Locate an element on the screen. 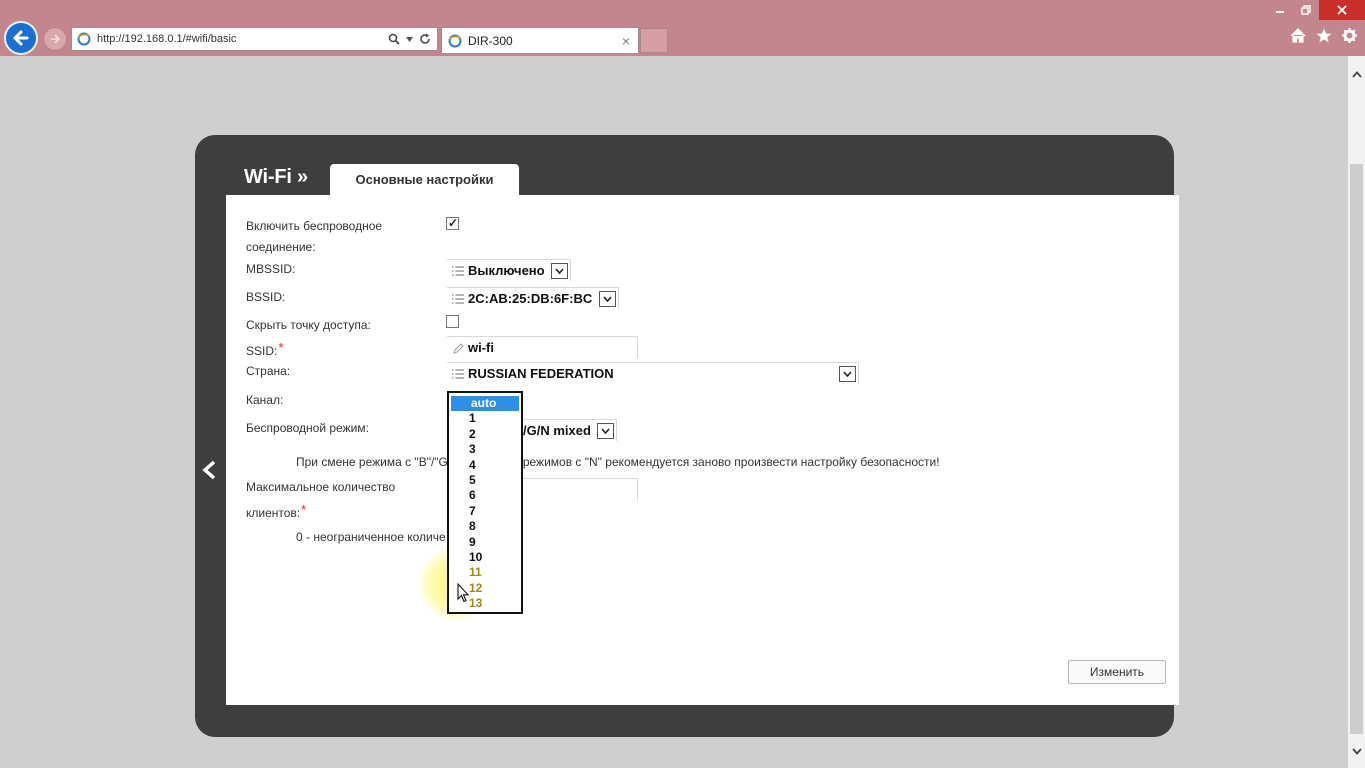  forward-button is located at coordinates (55, 39).